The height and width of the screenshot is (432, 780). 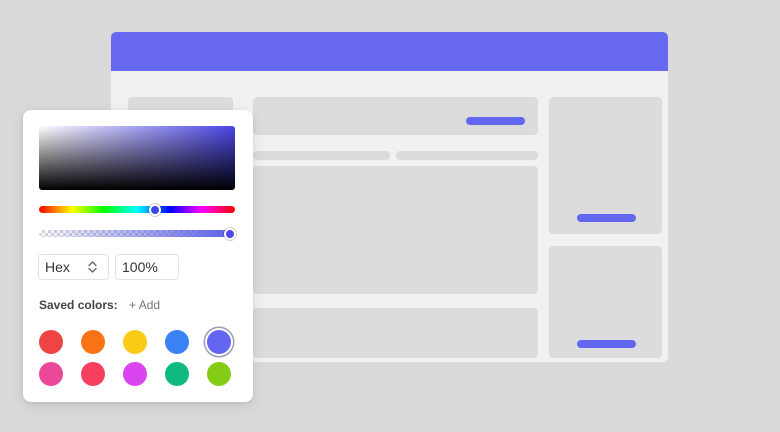 I want to click on right-card-top-button, so click(x=606, y=218).